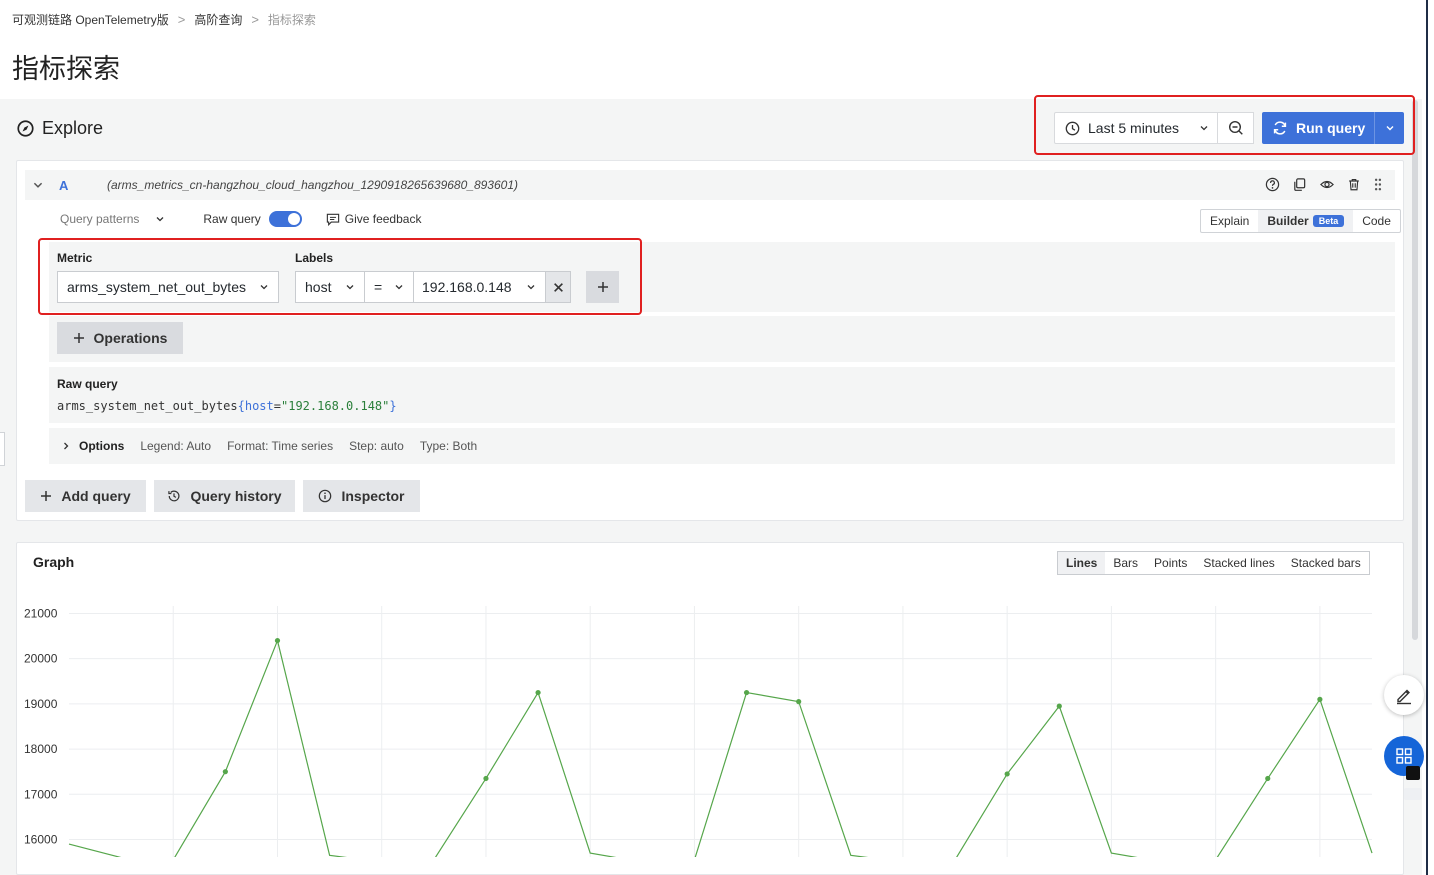 Image resolution: width=1434 pixels, height=875 pixels. What do you see at coordinates (41, 659) in the screenshot?
I see `y-tick-label: 20000` at bounding box center [41, 659].